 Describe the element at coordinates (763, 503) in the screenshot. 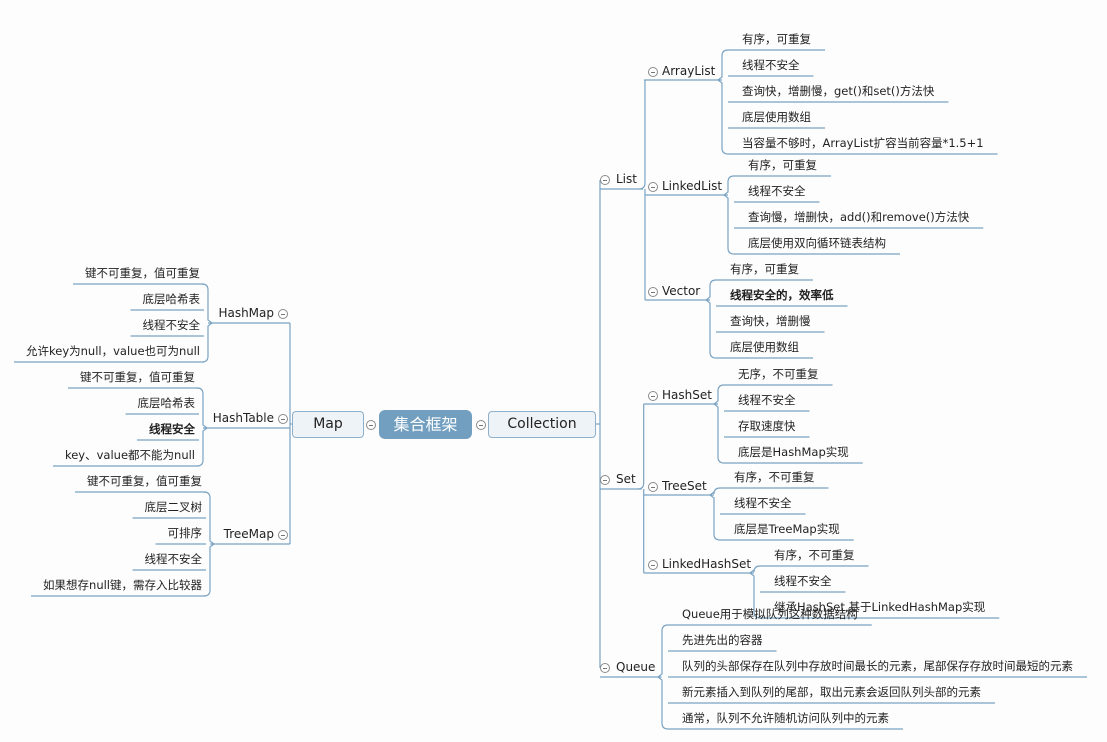

I see `treeset-item: 线程不安全` at that location.